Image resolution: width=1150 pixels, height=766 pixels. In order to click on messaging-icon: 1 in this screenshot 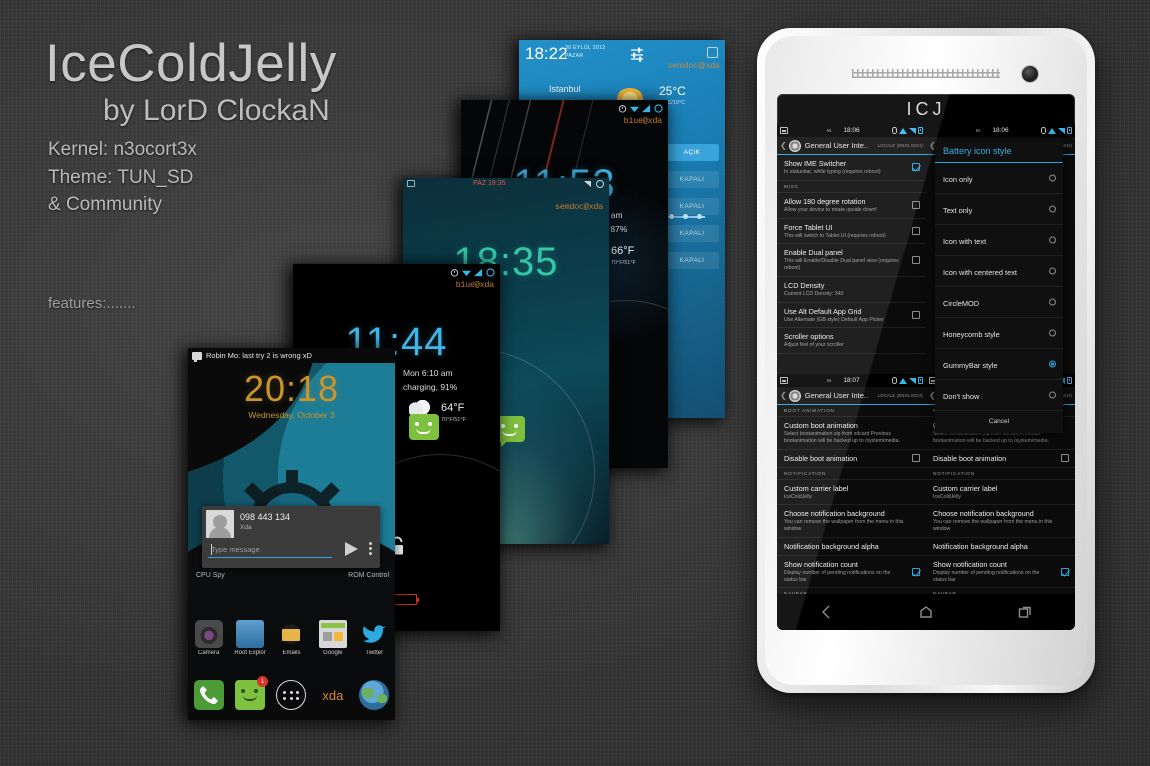, I will do `click(252, 693)`.